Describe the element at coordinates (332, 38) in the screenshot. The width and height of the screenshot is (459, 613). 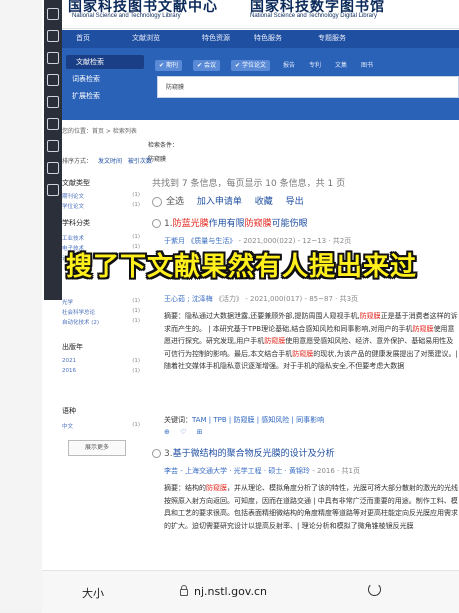
I see `nav-topic-services: 专题服务` at that location.